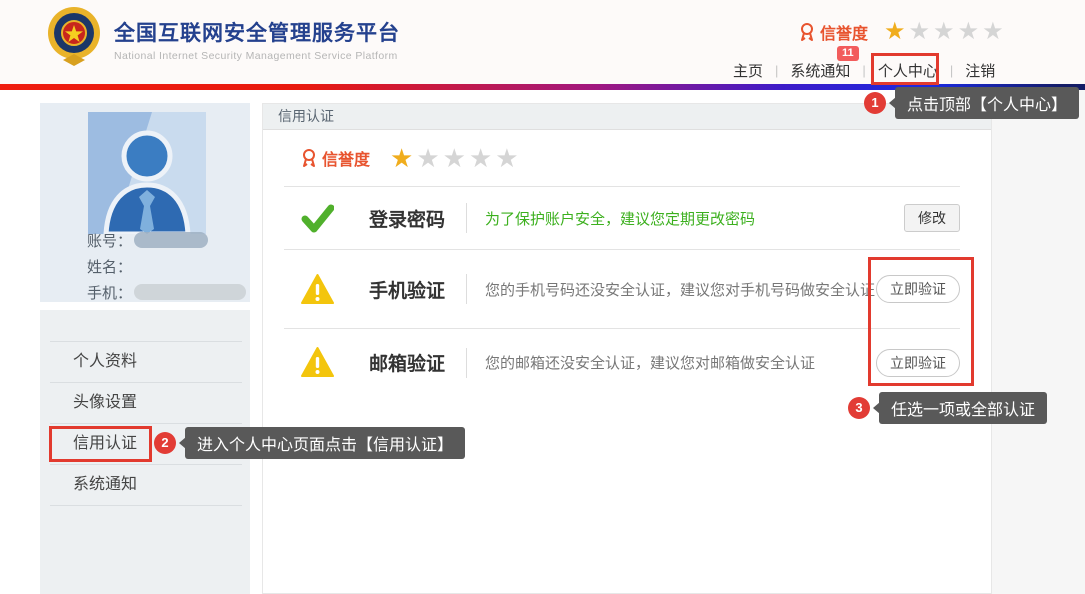 The height and width of the screenshot is (594, 1085). Describe the element at coordinates (984, 103) in the screenshot. I see `step-tooltip: 点击顶部【个人中心】` at that location.